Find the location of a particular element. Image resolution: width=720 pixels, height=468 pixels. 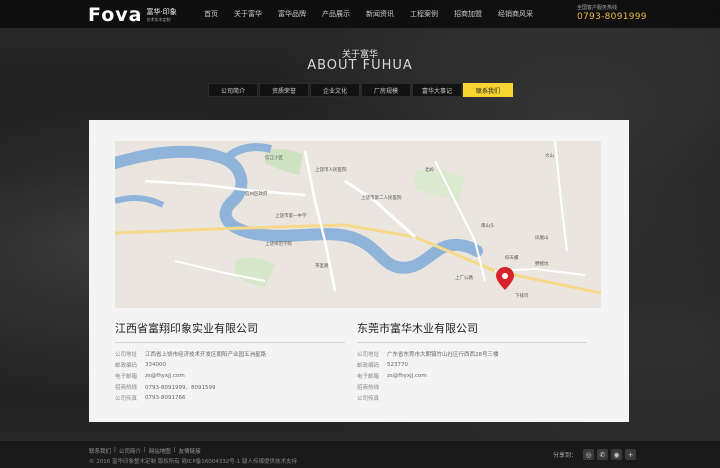

detail-fax: 公司传真 is located at coordinates (368, 398).